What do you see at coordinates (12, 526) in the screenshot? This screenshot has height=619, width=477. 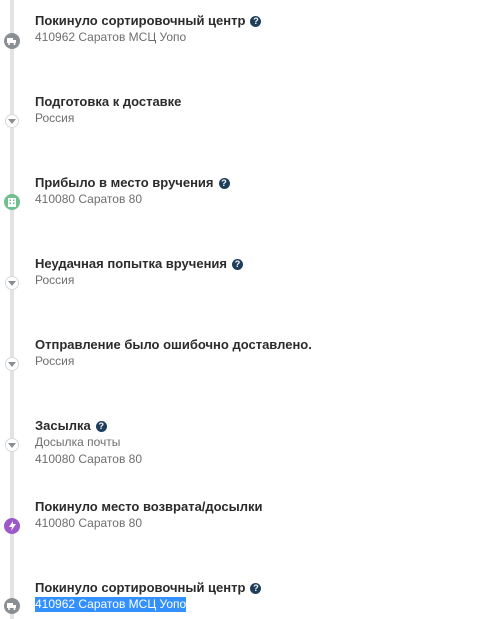 I see `lightning-icon` at bounding box center [12, 526].